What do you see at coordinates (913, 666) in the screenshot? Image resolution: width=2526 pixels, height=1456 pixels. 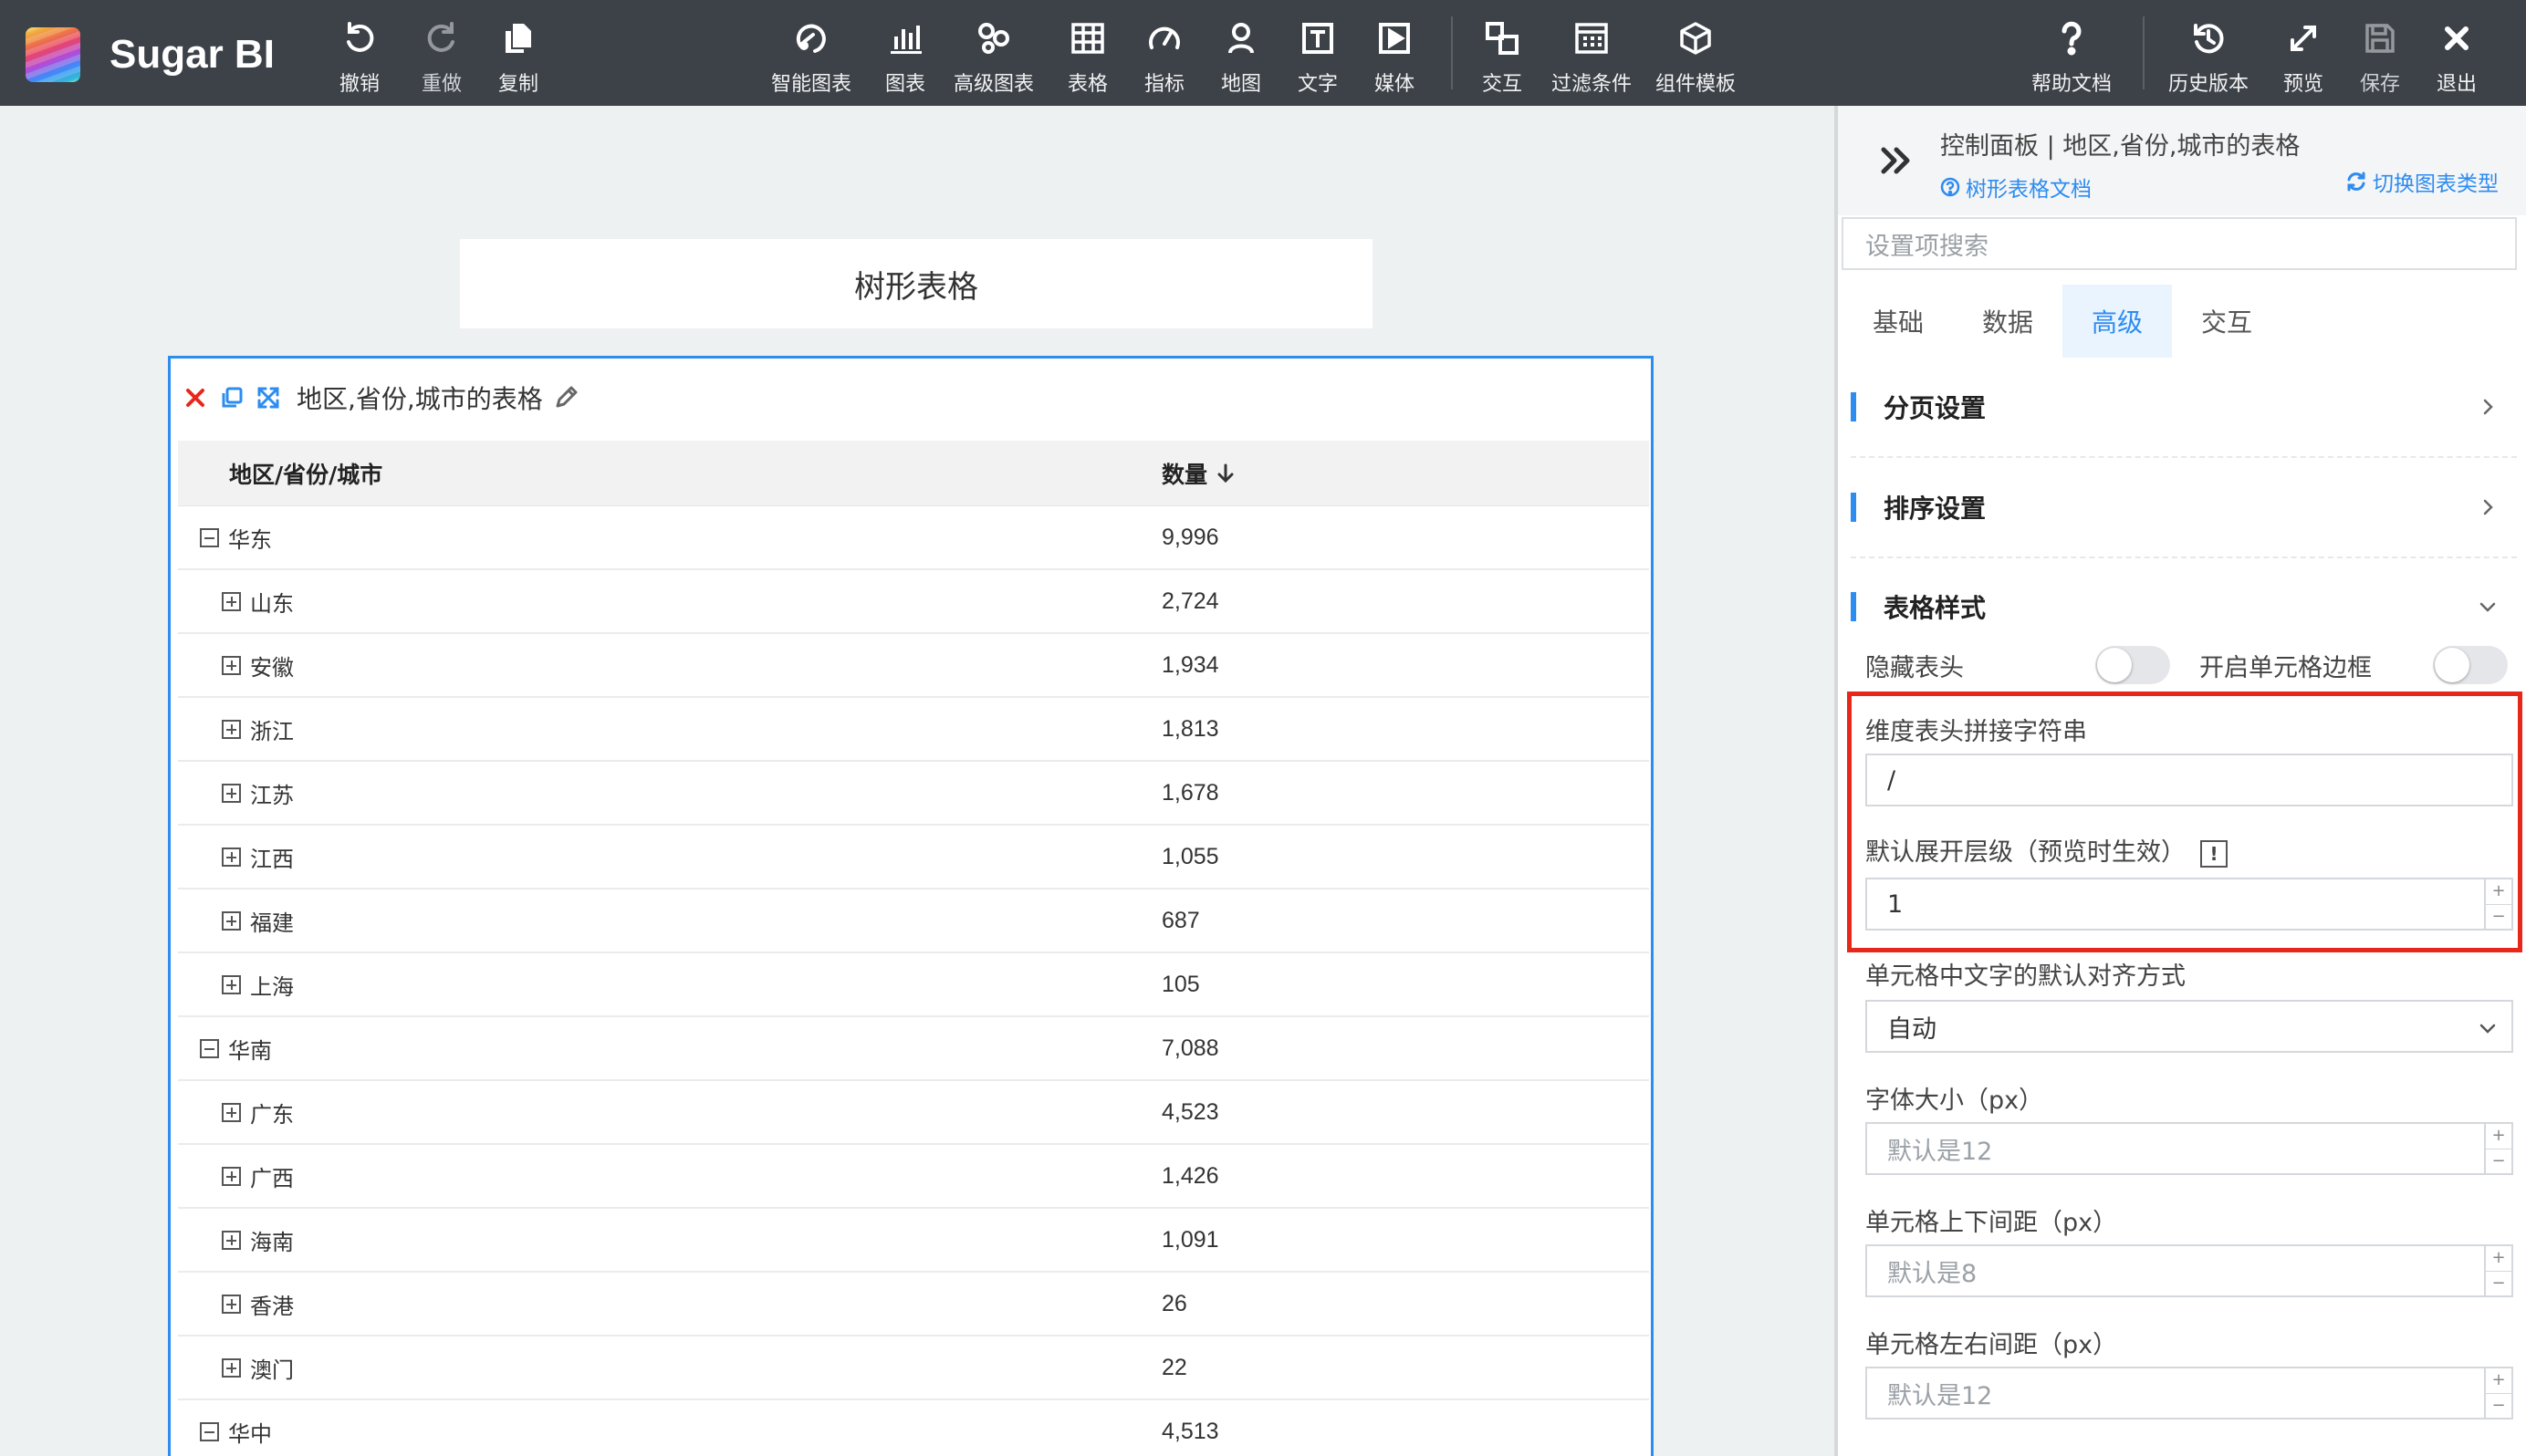 I see `table-row: 安徽 1,934` at bounding box center [913, 666].